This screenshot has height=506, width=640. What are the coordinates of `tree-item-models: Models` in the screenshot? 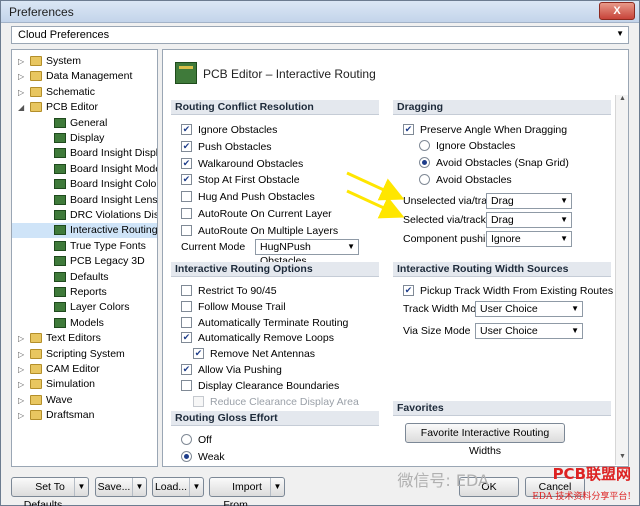 It's located at (84, 323).